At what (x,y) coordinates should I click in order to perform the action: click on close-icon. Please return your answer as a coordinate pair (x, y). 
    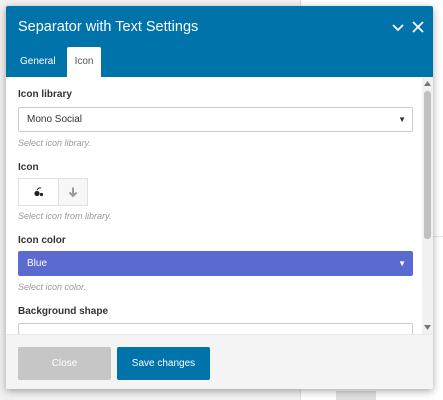
    Looking at the image, I should click on (418, 27).